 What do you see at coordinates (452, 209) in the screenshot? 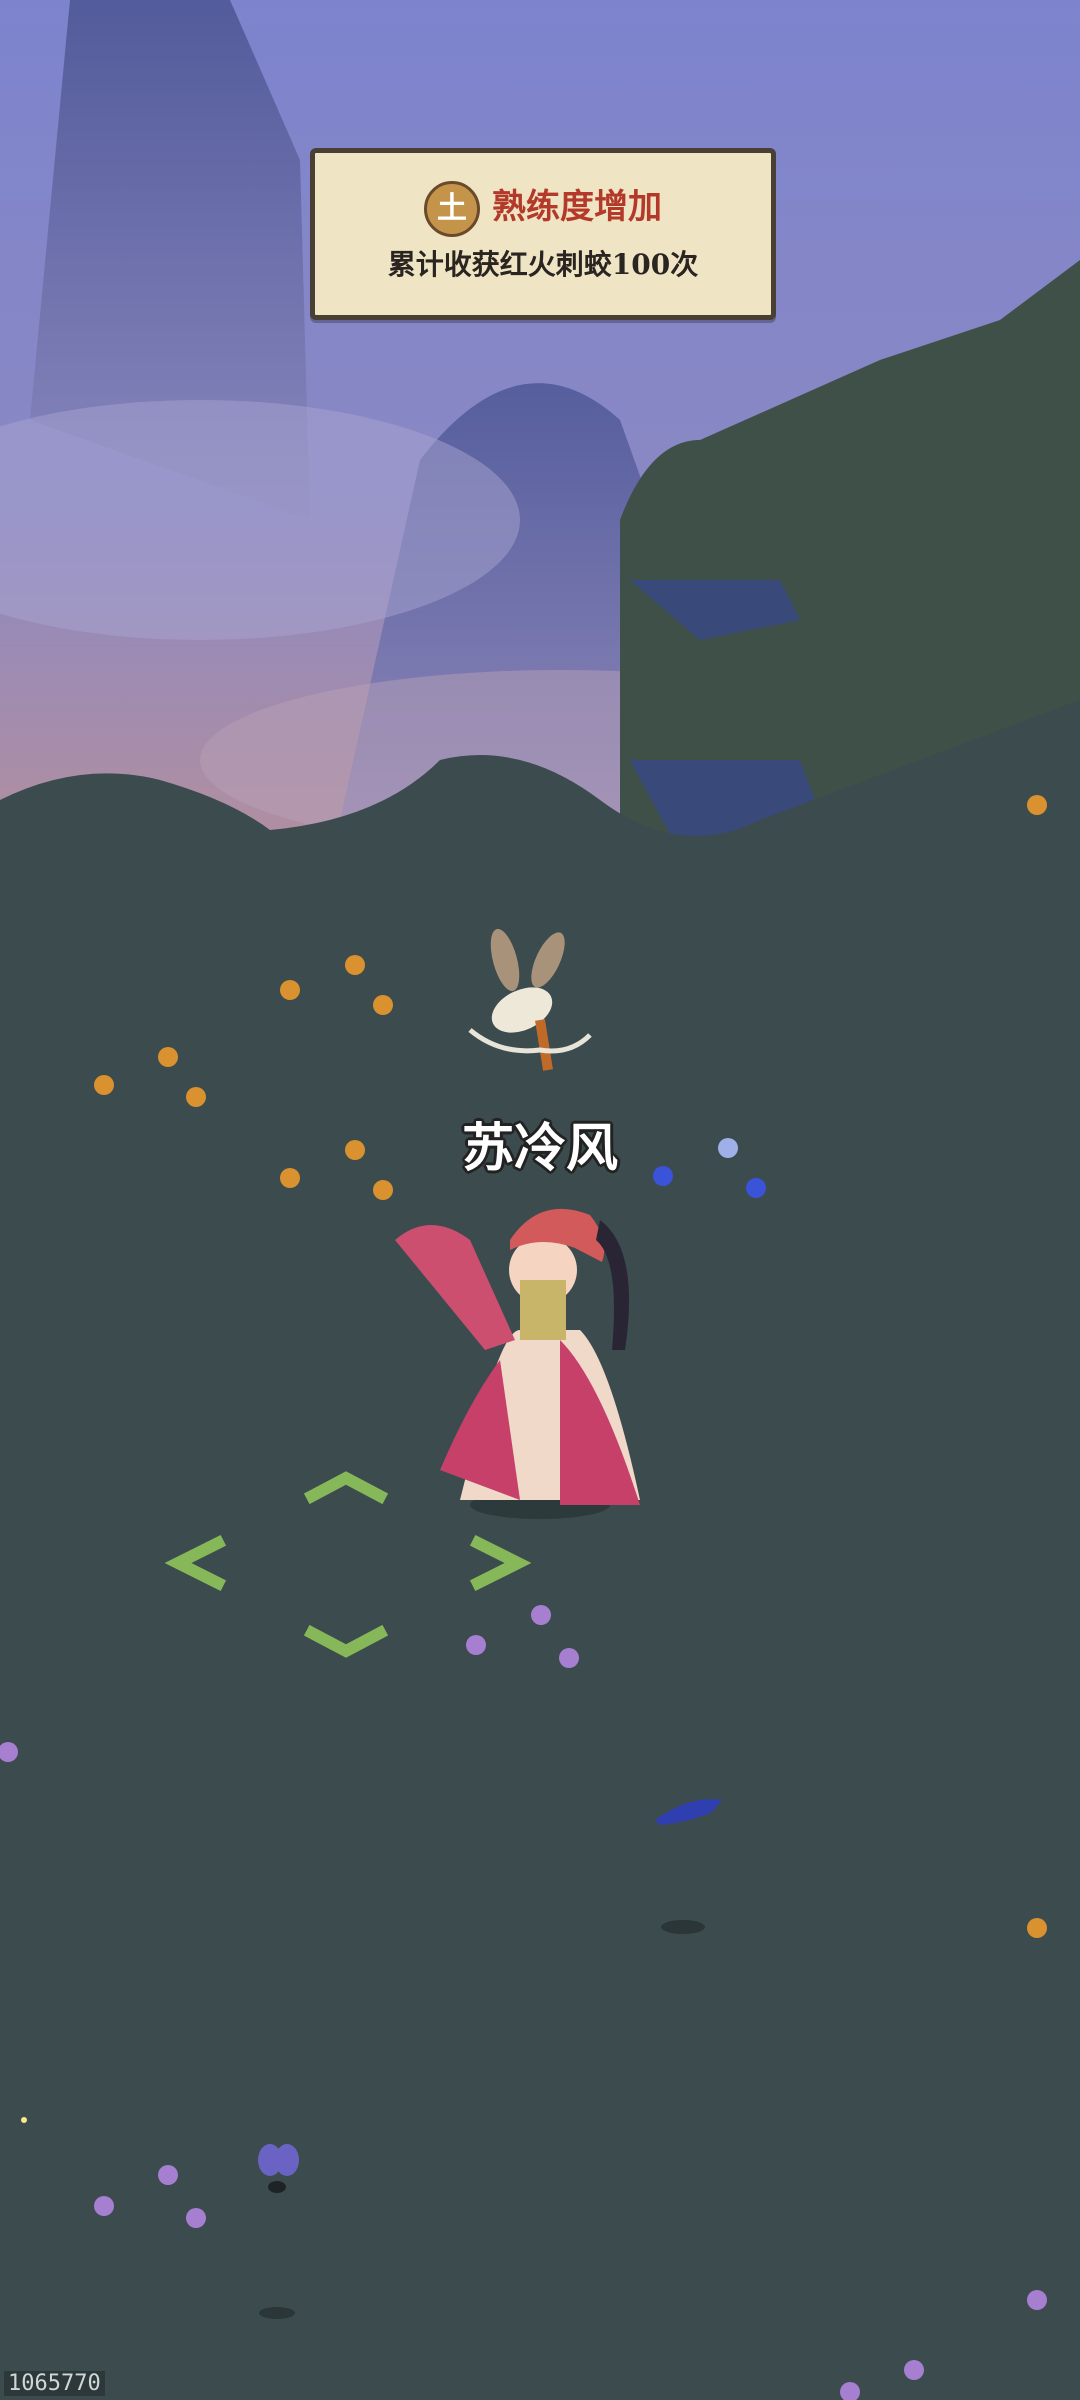
I see `earth-element-badge-icon: 土` at bounding box center [452, 209].